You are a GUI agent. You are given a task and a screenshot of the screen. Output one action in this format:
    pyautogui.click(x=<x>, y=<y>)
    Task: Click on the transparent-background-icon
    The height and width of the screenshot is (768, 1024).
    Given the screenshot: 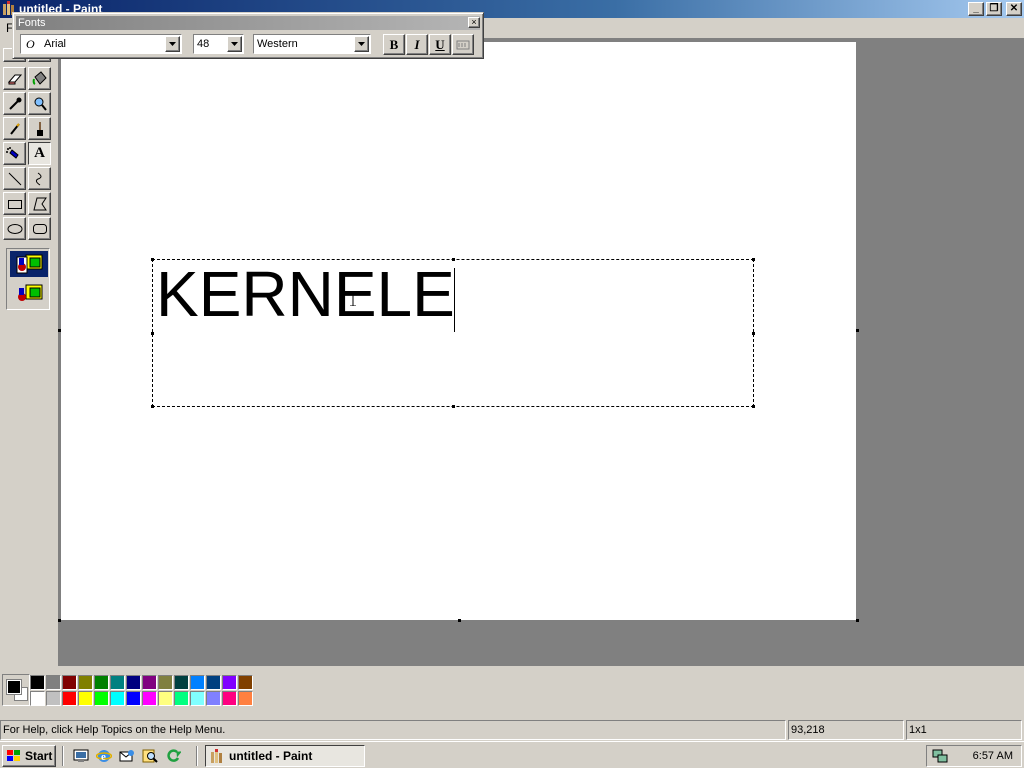 What is the action you would take?
    pyautogui.click(x=30, y=292)
    